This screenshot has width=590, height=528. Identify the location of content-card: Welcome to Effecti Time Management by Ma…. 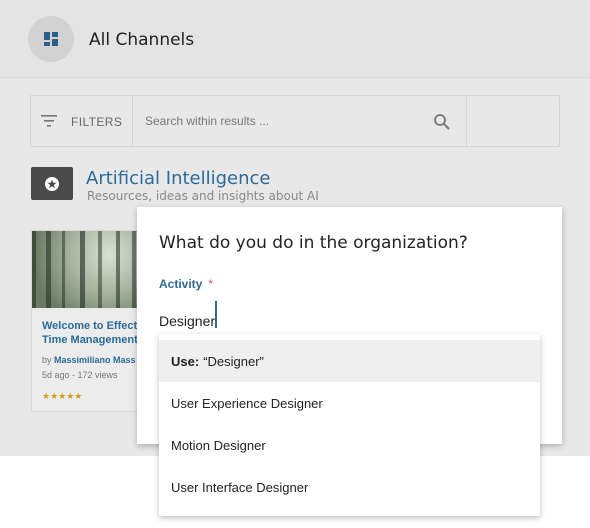
(86, 321).